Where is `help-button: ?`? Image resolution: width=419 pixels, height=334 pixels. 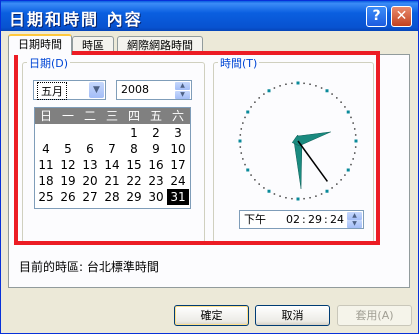 help-button: ? is located at coordinates (376, 16).